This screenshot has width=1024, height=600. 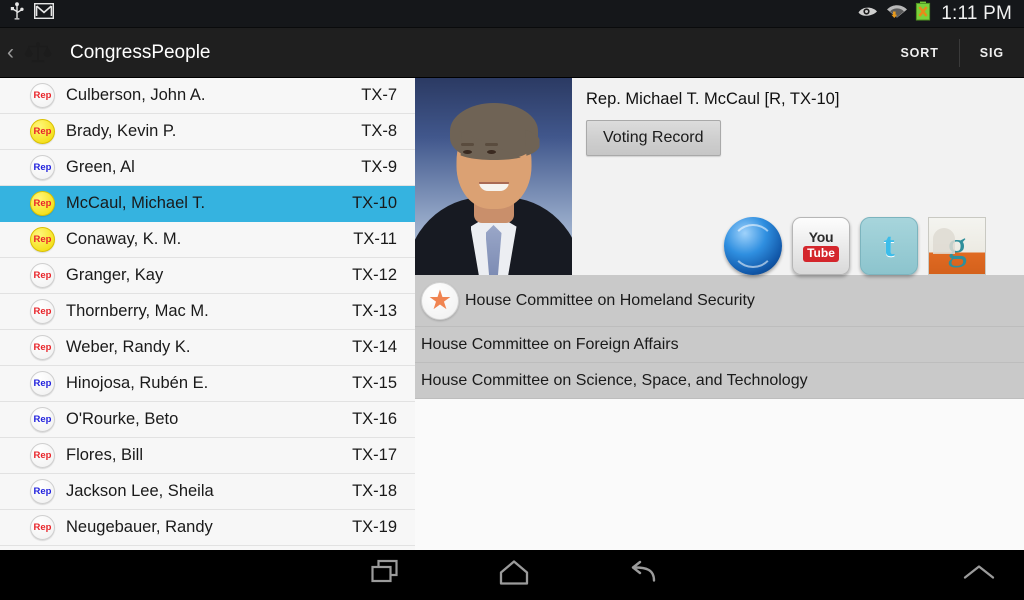 I want to click on member-name: Conaway, K. M., so click(x=124, y=239).